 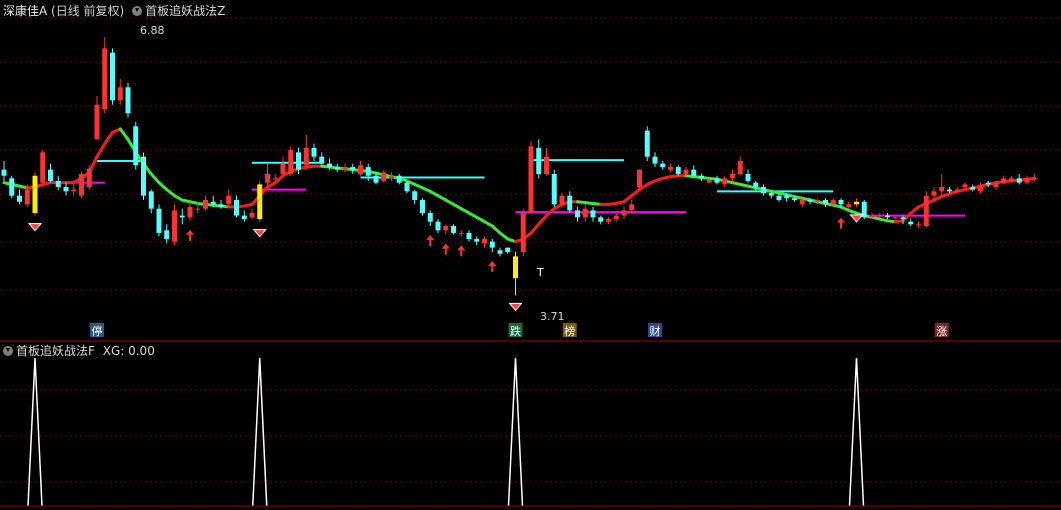 I want to click on chevron-down-icon, so click(x=137, y=11).